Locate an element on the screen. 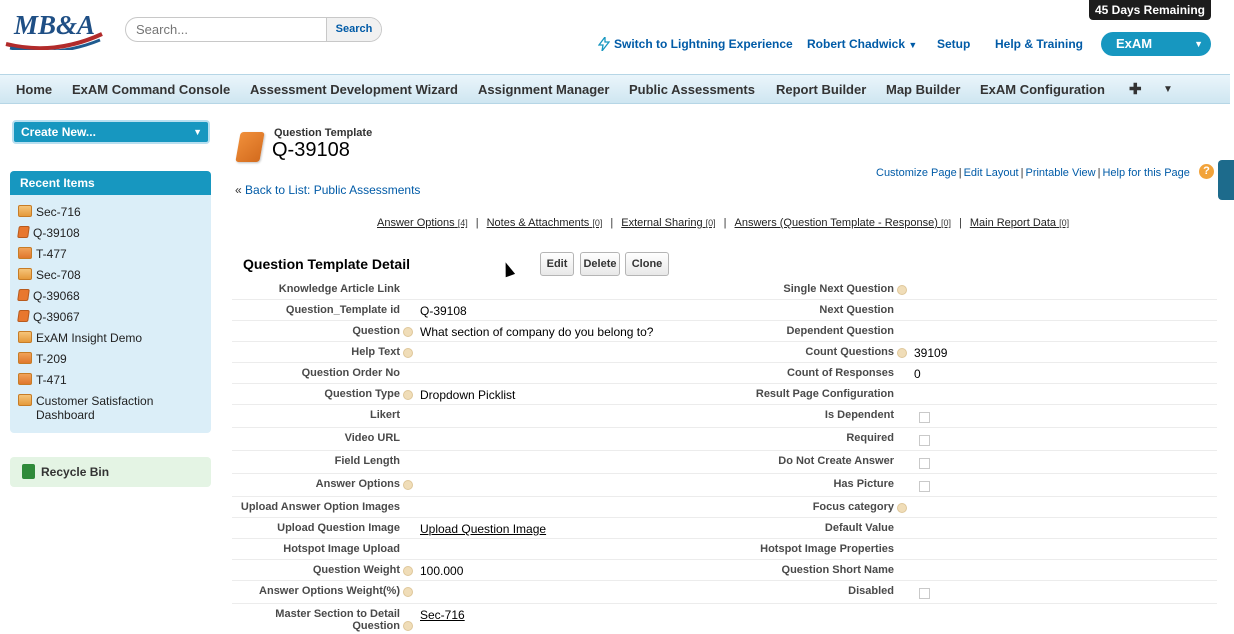  search-input is located at coordinates (227, 29).